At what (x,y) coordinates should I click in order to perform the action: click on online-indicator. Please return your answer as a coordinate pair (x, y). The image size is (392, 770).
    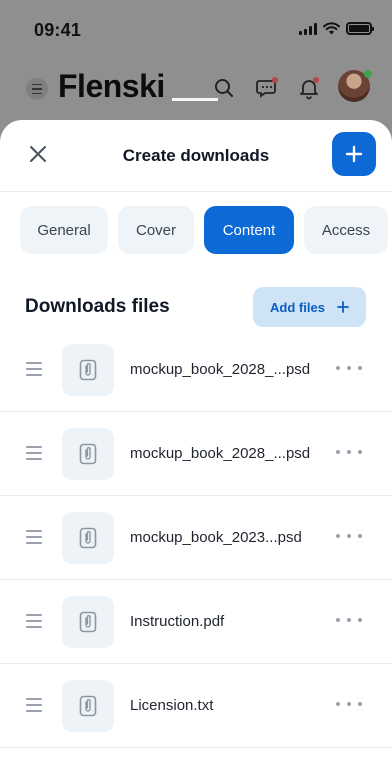
    Looking at the image, I should click on (368, 74).